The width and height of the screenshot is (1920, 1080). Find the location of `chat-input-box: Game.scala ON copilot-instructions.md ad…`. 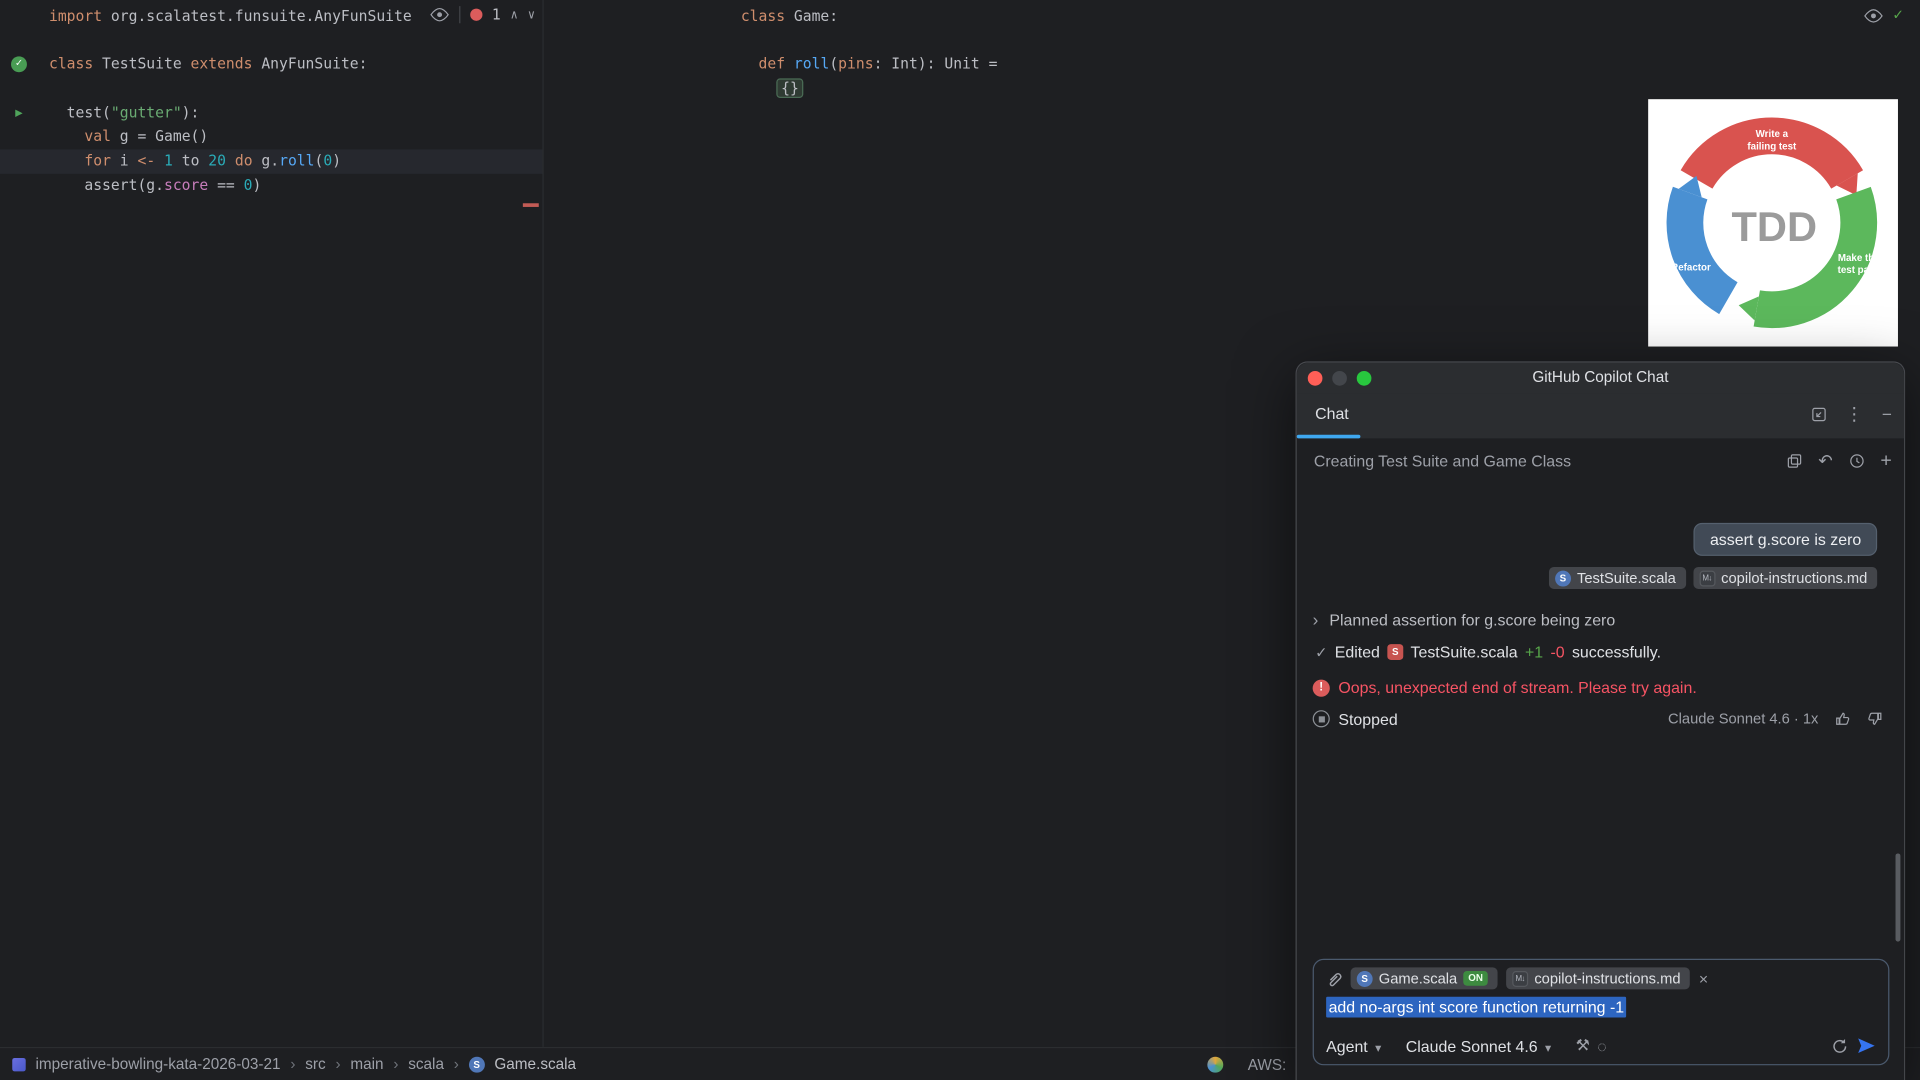

chat-input-box: Game.scala ON copilot-instructions.md ad… is located at coordinates (1601, 1012).